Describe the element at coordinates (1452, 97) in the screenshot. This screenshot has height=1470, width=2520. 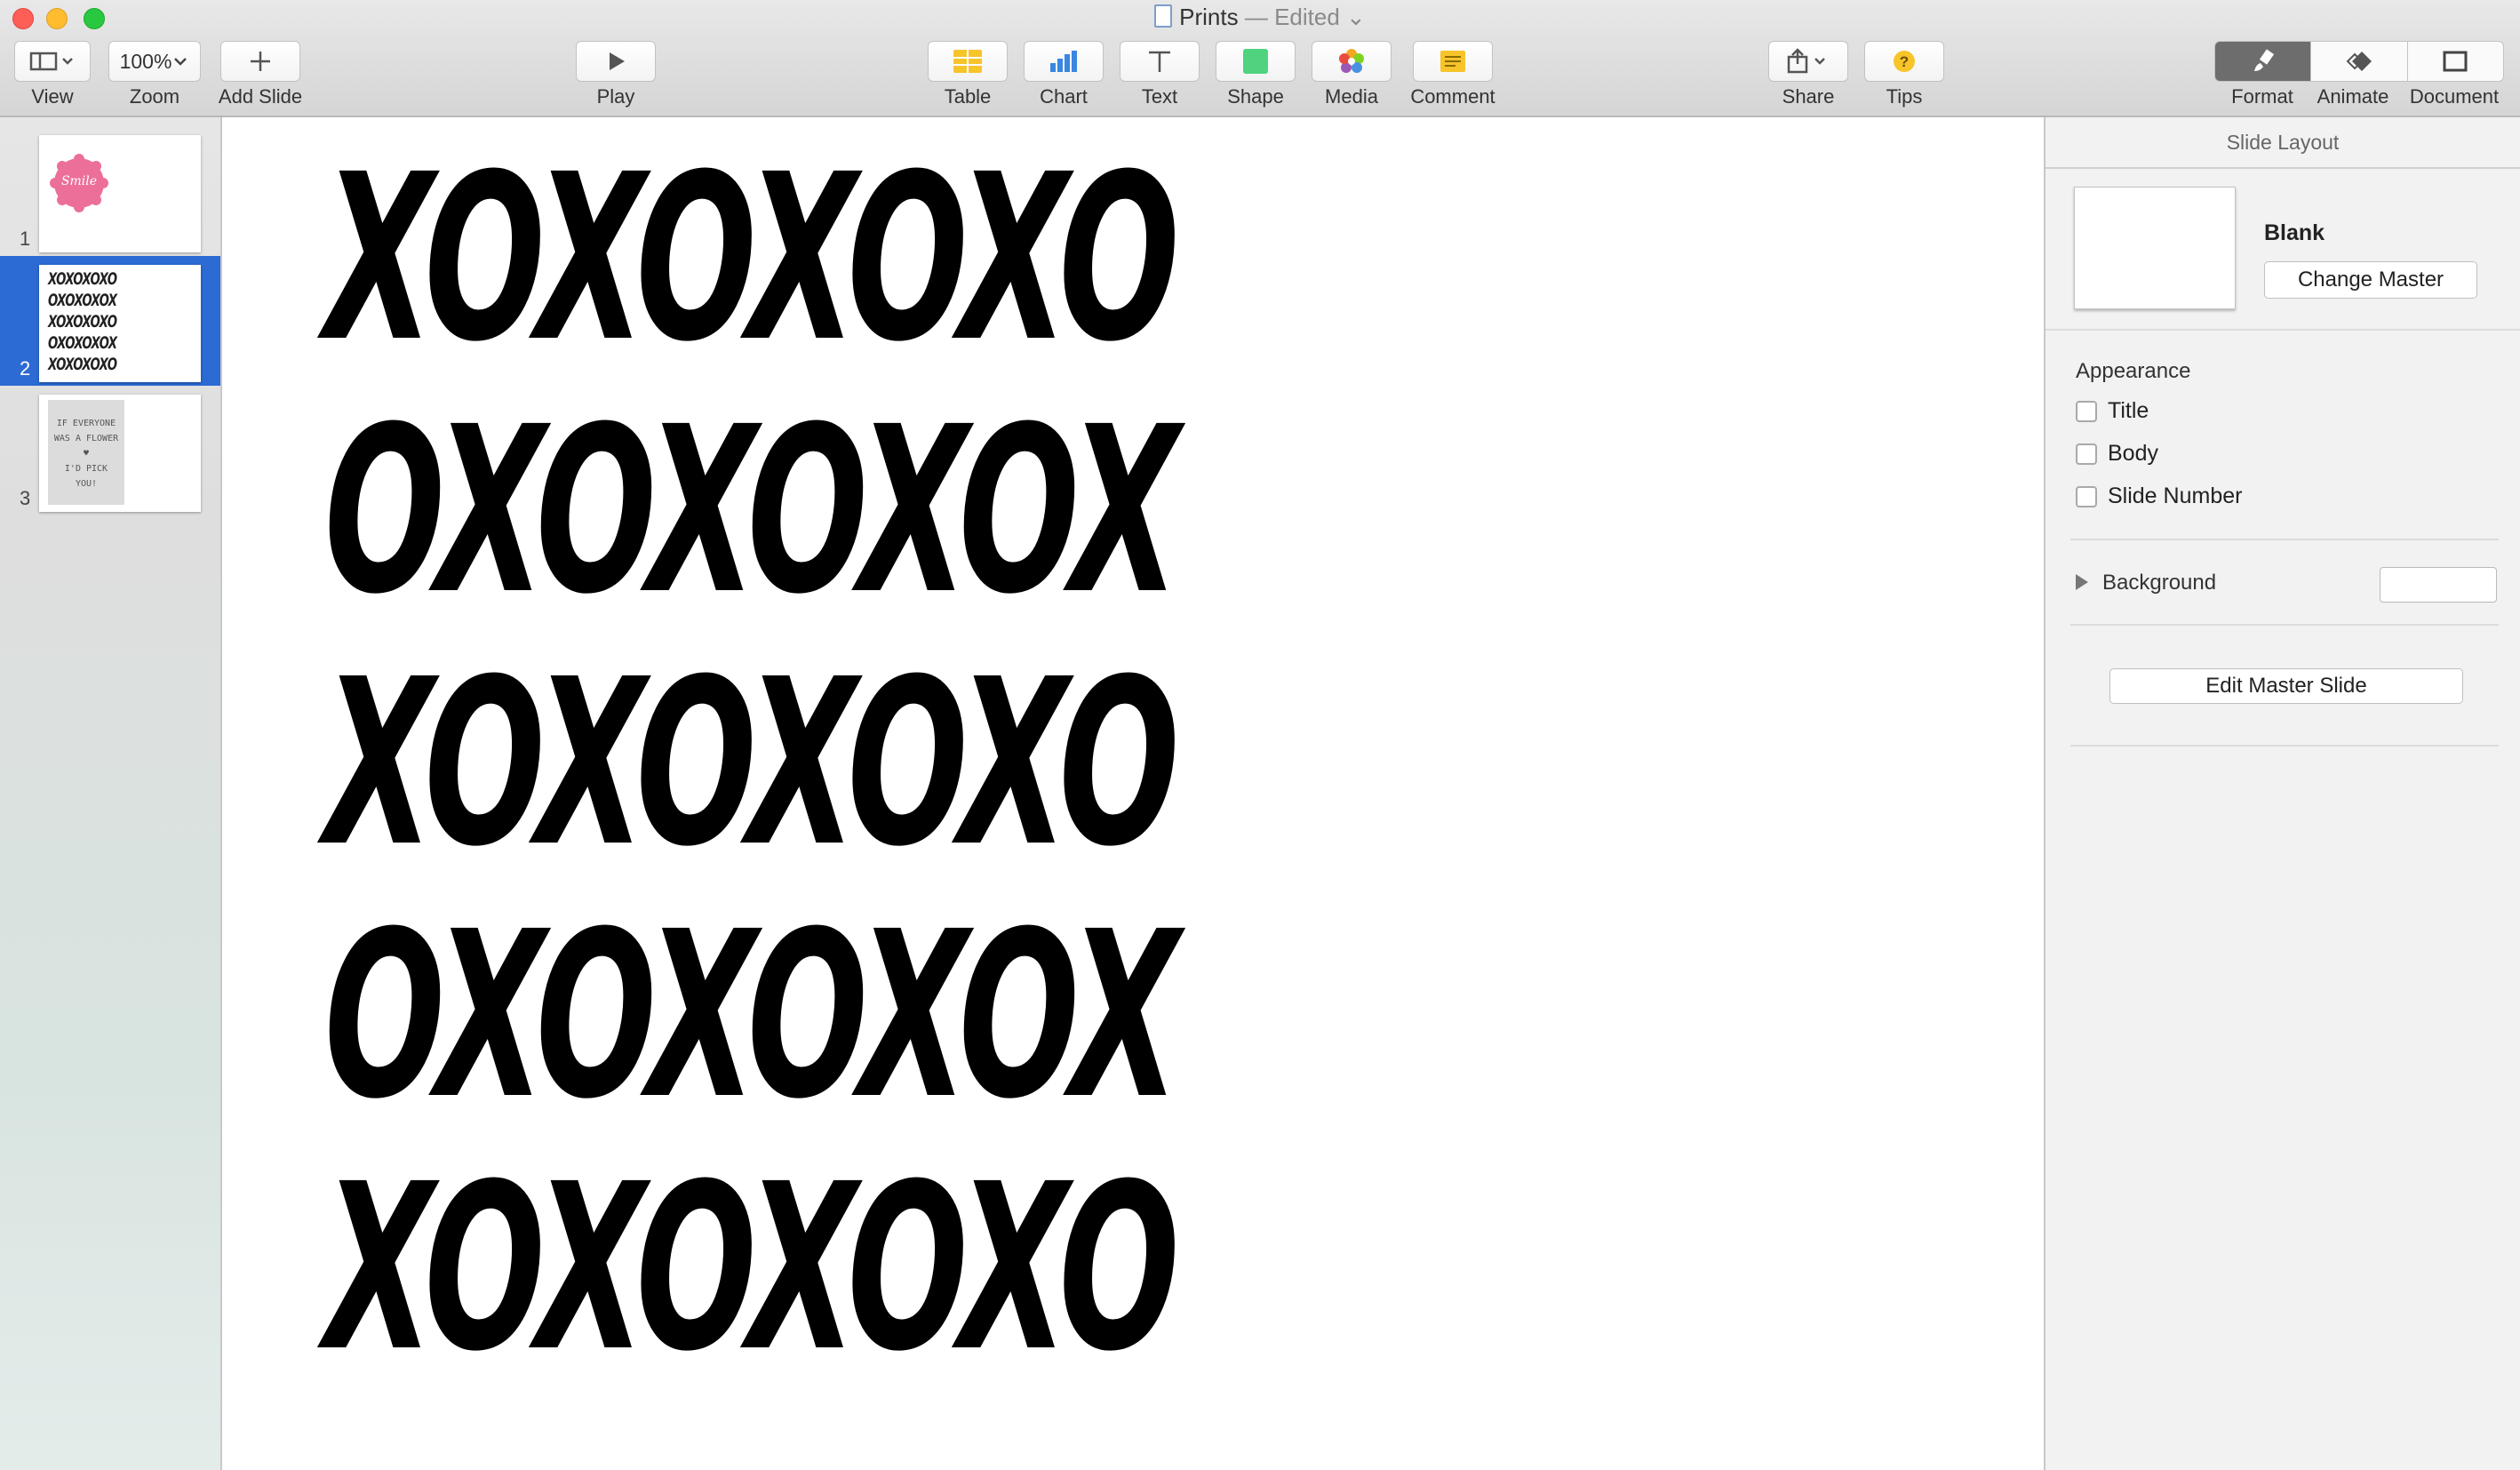
I see `comment-label: Comment` at that location.